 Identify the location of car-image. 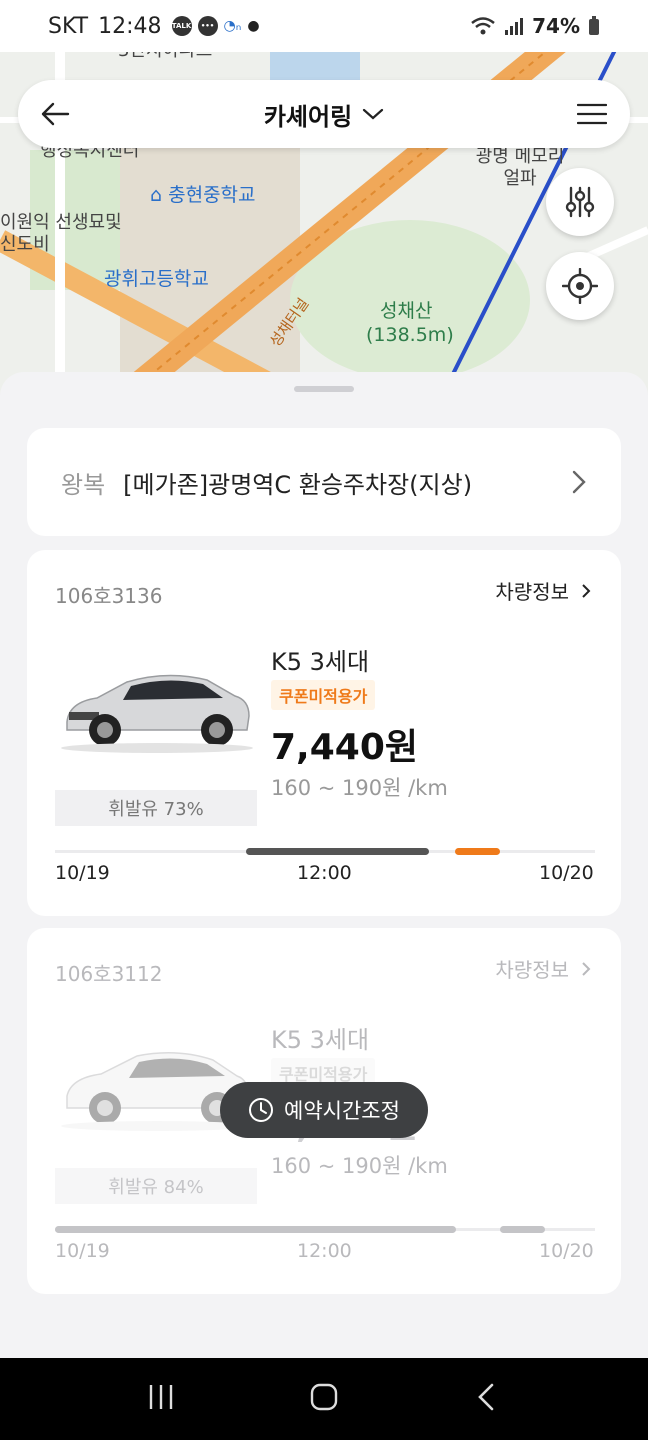
(157, 713).